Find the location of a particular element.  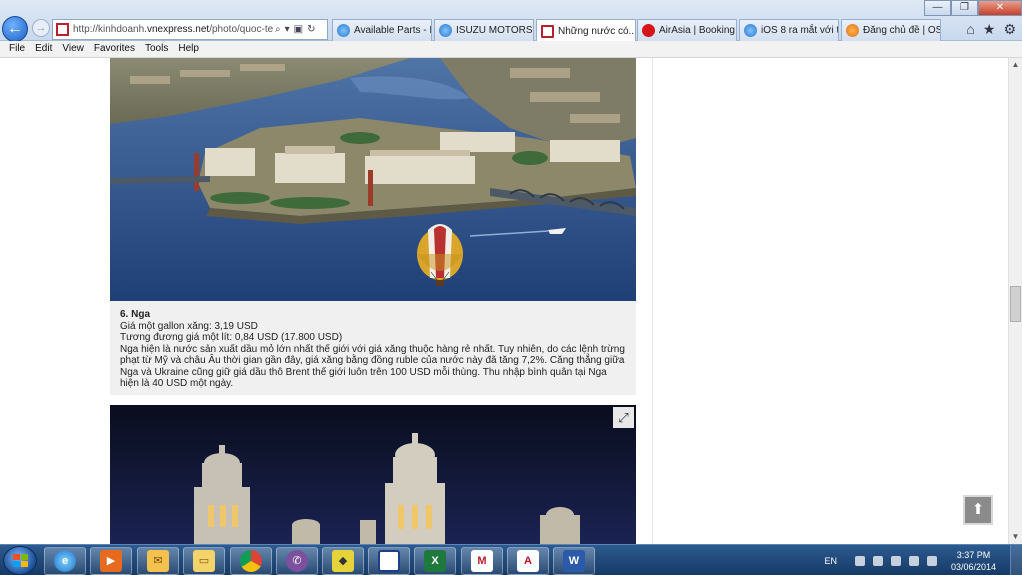

folder-icon: ▭ is located at coordinates (204, 561).